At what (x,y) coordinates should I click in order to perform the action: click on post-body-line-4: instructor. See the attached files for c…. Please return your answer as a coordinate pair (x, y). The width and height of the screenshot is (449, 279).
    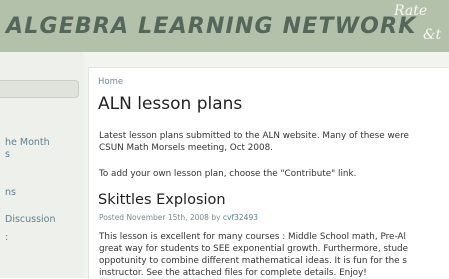
    Looking at the image, I should click on (233, 273).